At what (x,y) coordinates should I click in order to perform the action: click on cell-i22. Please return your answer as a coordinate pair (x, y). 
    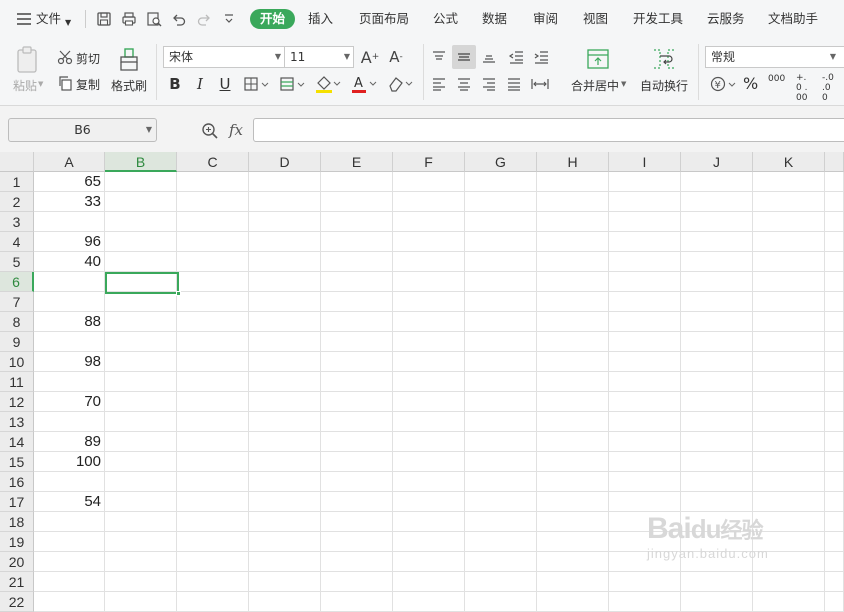
    Looking at the image, I should click on (645, 602).